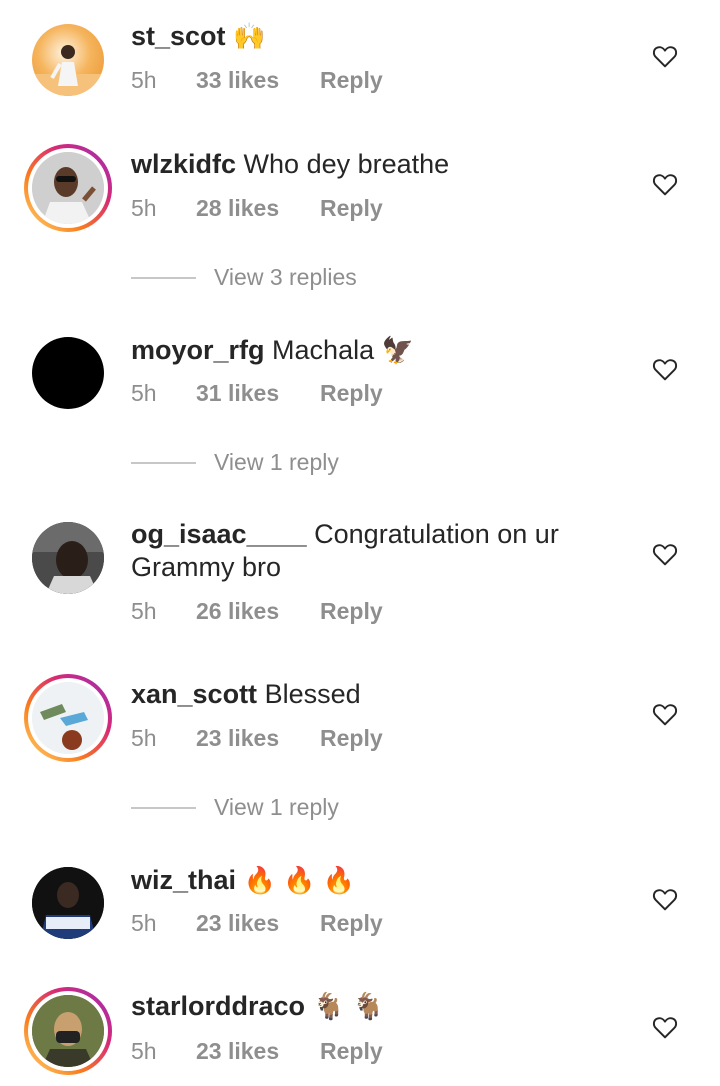  I want to click on comment-text: wiz_thai 🔥 🔥 🔥, so click(356, 880).